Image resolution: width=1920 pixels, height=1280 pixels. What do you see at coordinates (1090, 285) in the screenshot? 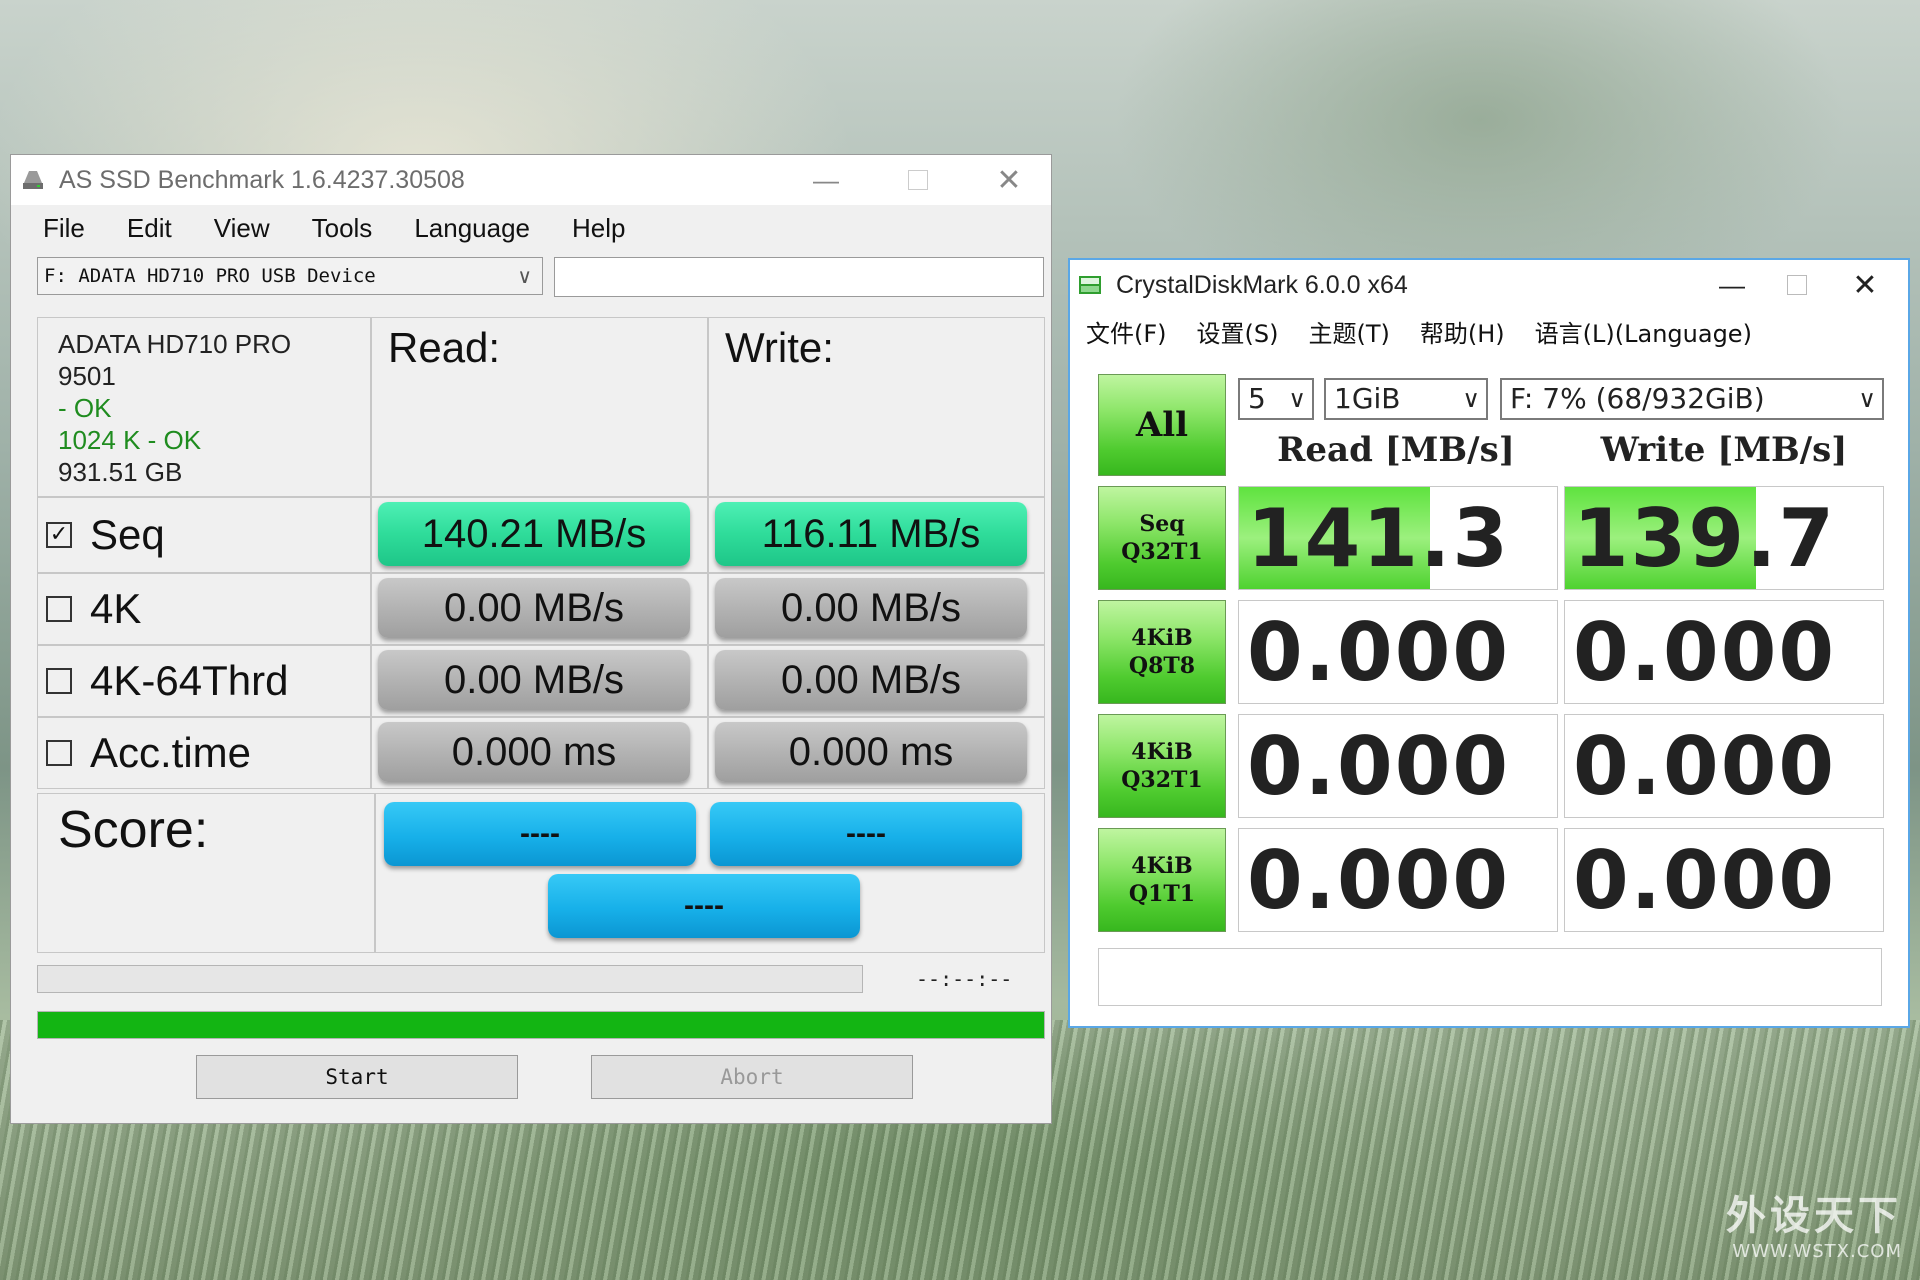
I see `disk-app-icon` at bounding box center [1090, 285].